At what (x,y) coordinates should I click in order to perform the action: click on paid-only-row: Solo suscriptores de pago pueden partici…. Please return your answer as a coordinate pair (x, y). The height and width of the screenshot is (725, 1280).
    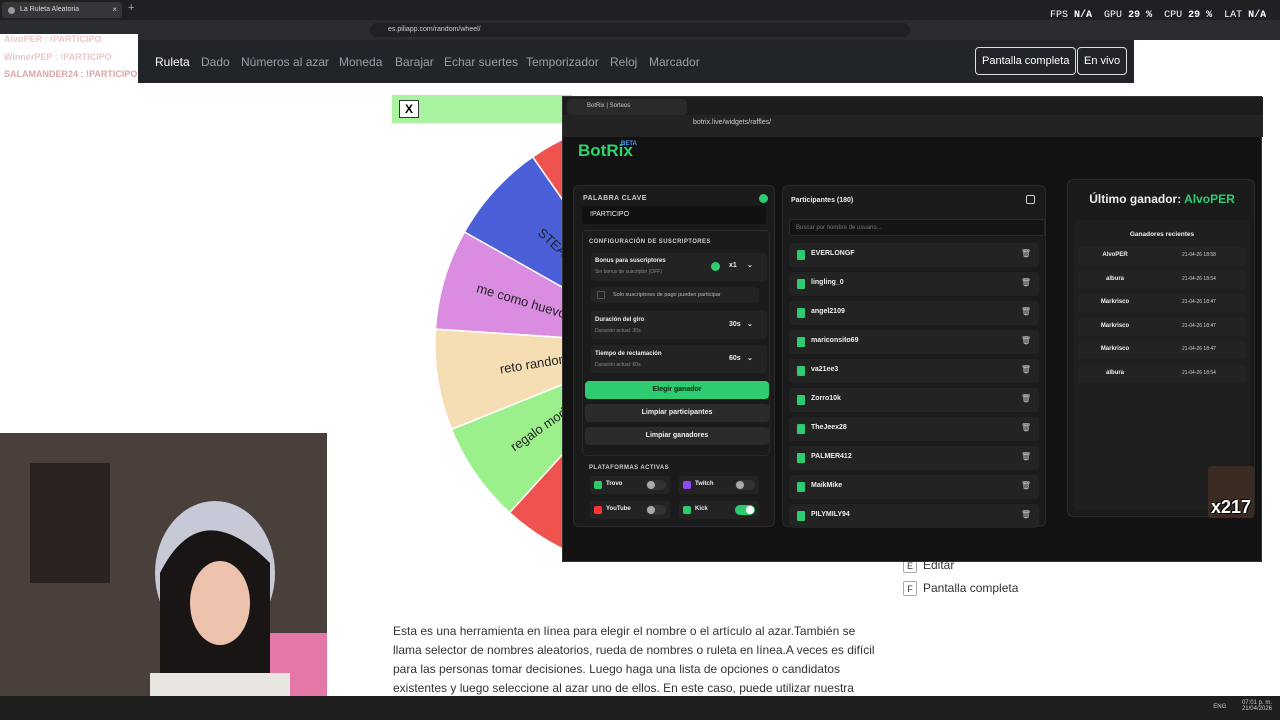
    Looking at the image, I should click on (675, 295).